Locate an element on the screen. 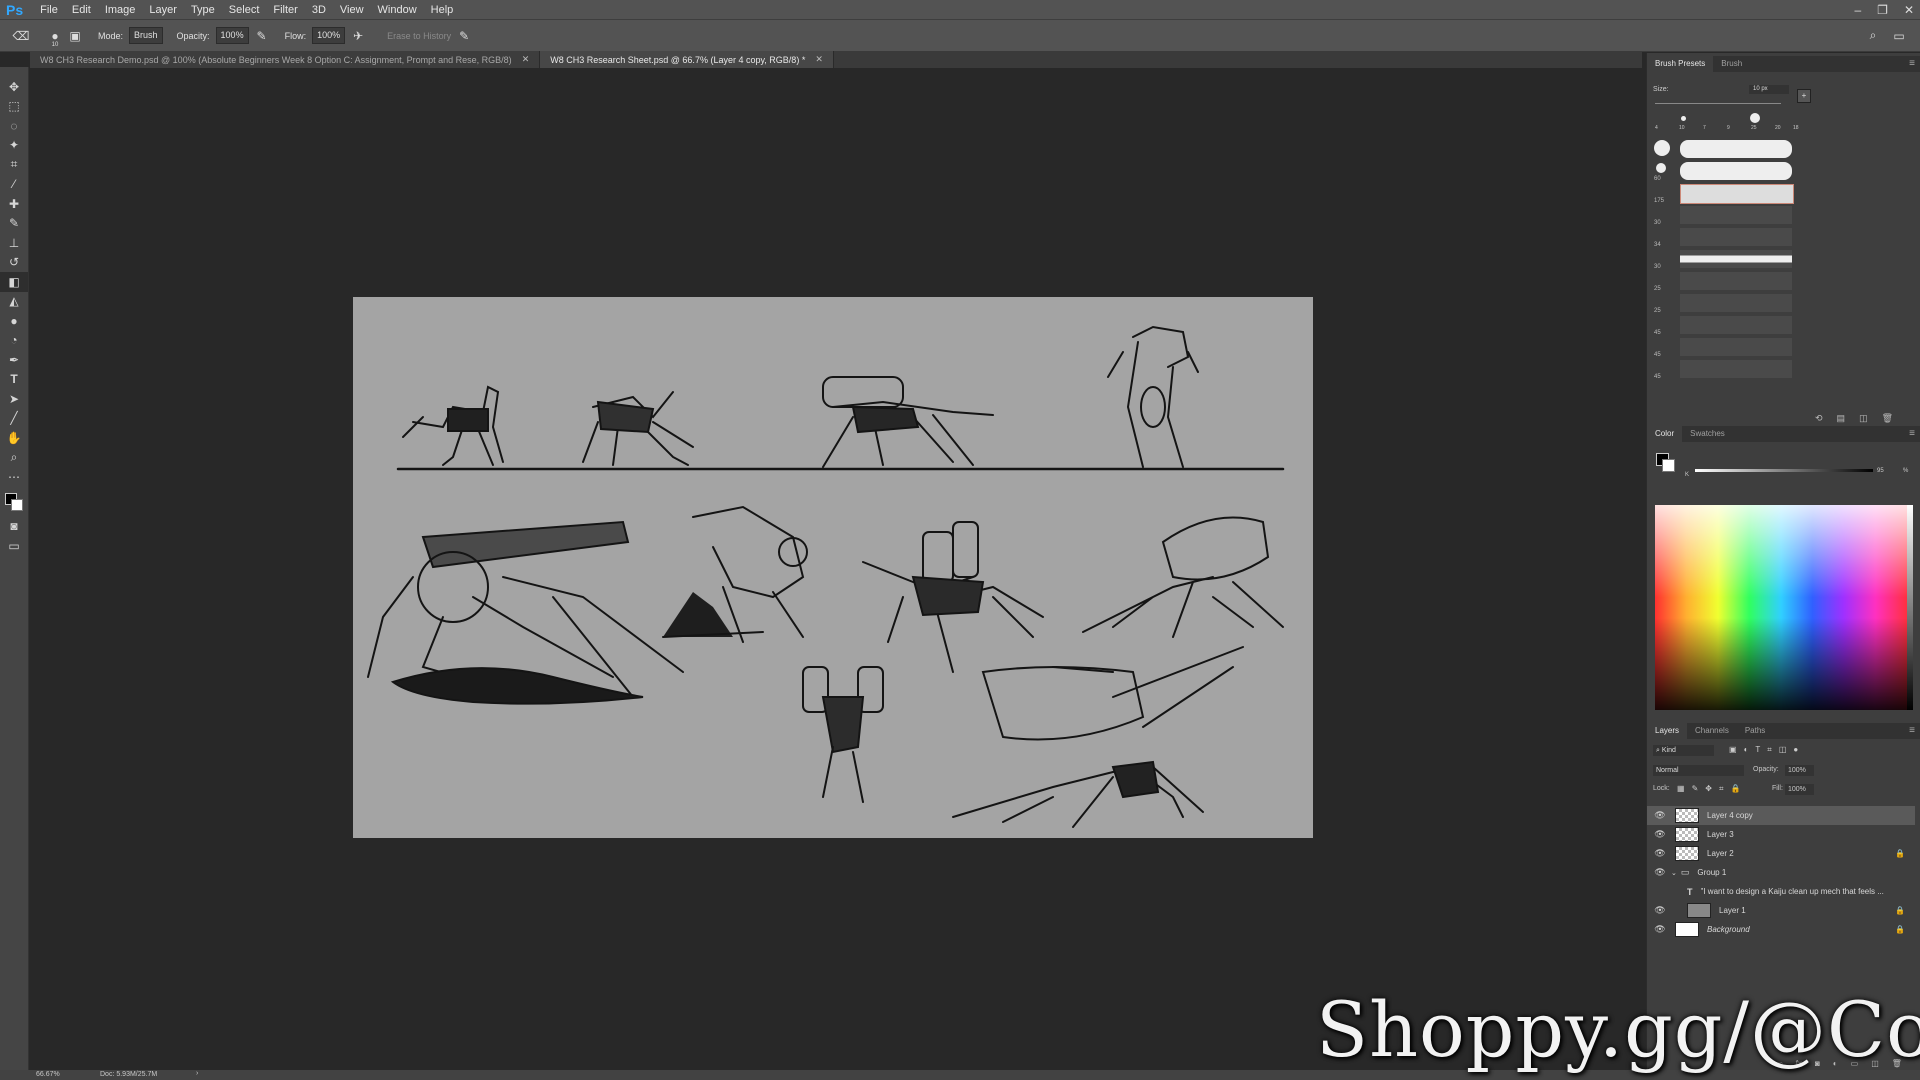 The image size is (1920, 1080). menu-filter: Filter is located at coordinates (285, 10).